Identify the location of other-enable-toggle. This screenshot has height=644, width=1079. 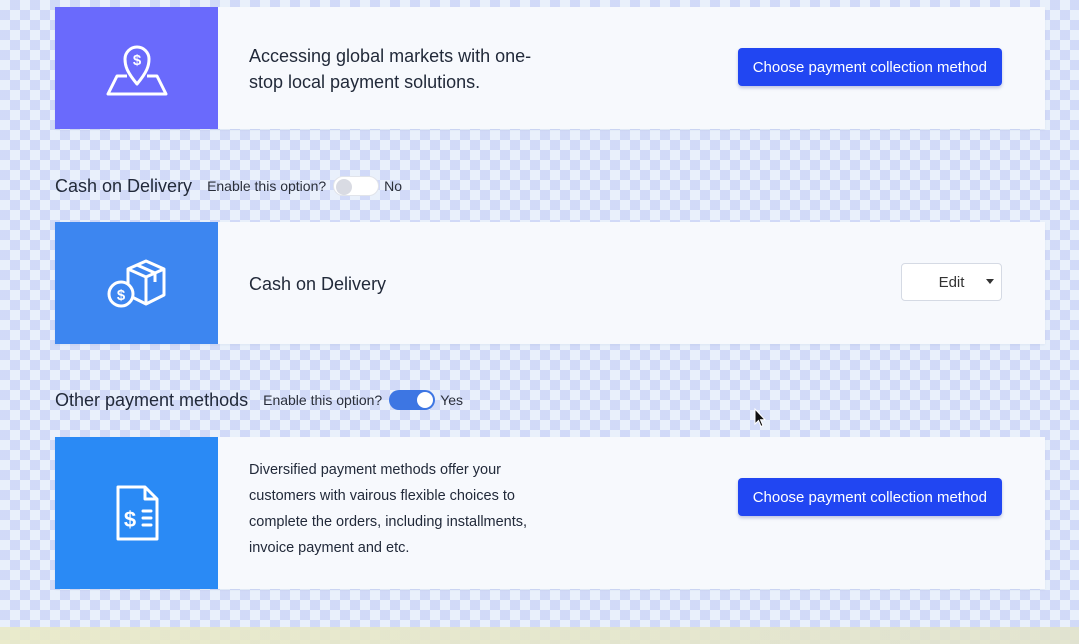
(412, 400).